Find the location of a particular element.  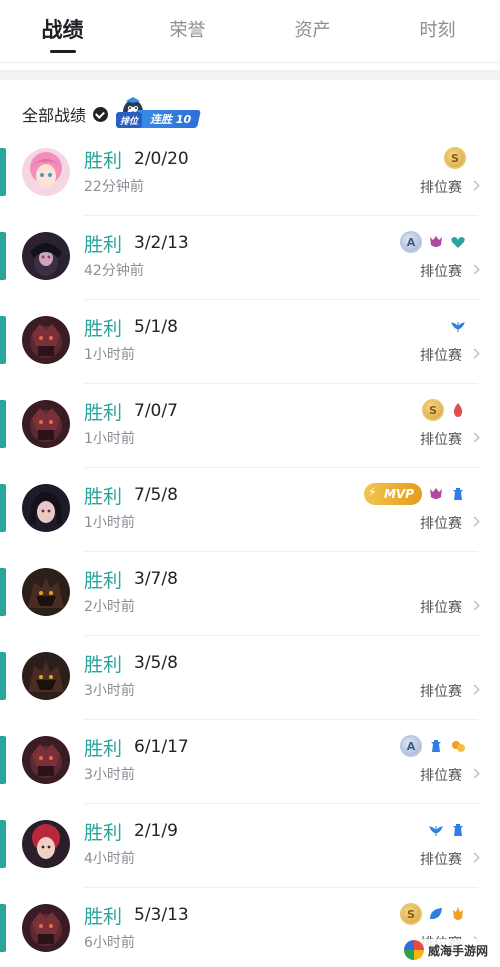

tab-label: 荣誉 is located at coordinates (187, 30).